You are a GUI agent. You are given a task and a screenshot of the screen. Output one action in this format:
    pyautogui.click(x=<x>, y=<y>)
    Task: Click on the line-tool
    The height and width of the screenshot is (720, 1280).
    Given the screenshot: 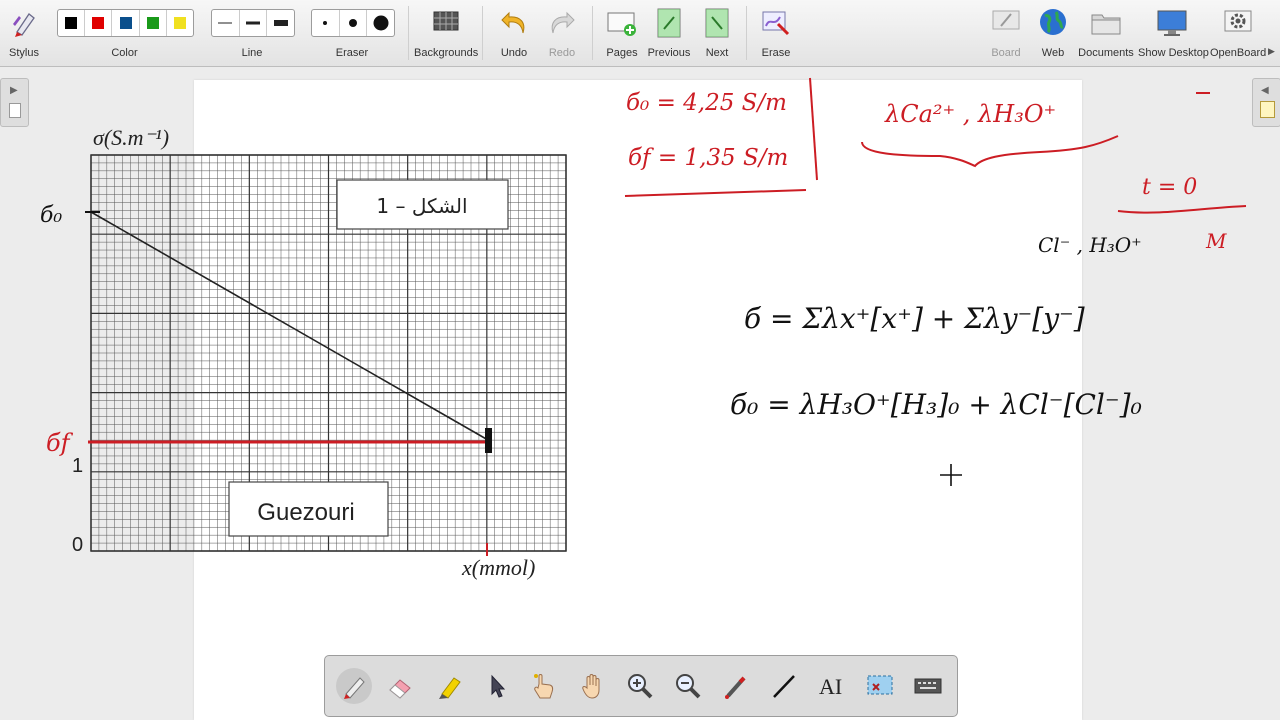 What is the action you would take?
    pyautogui.click(x=784, y=686)
    